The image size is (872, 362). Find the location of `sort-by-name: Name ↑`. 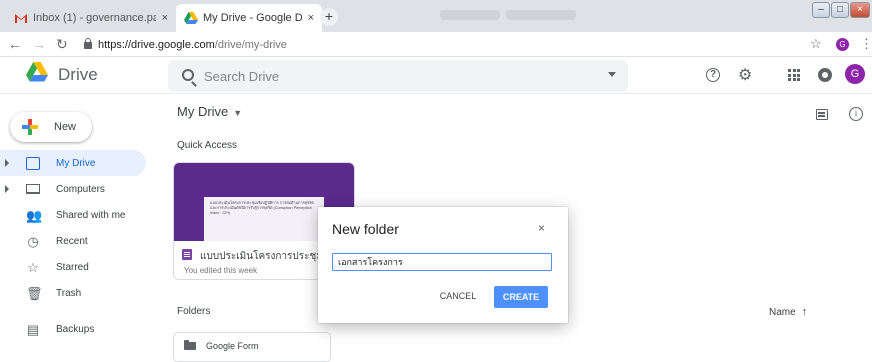

sort-by-name: Name ↑ is located at coordinates (788, 312).